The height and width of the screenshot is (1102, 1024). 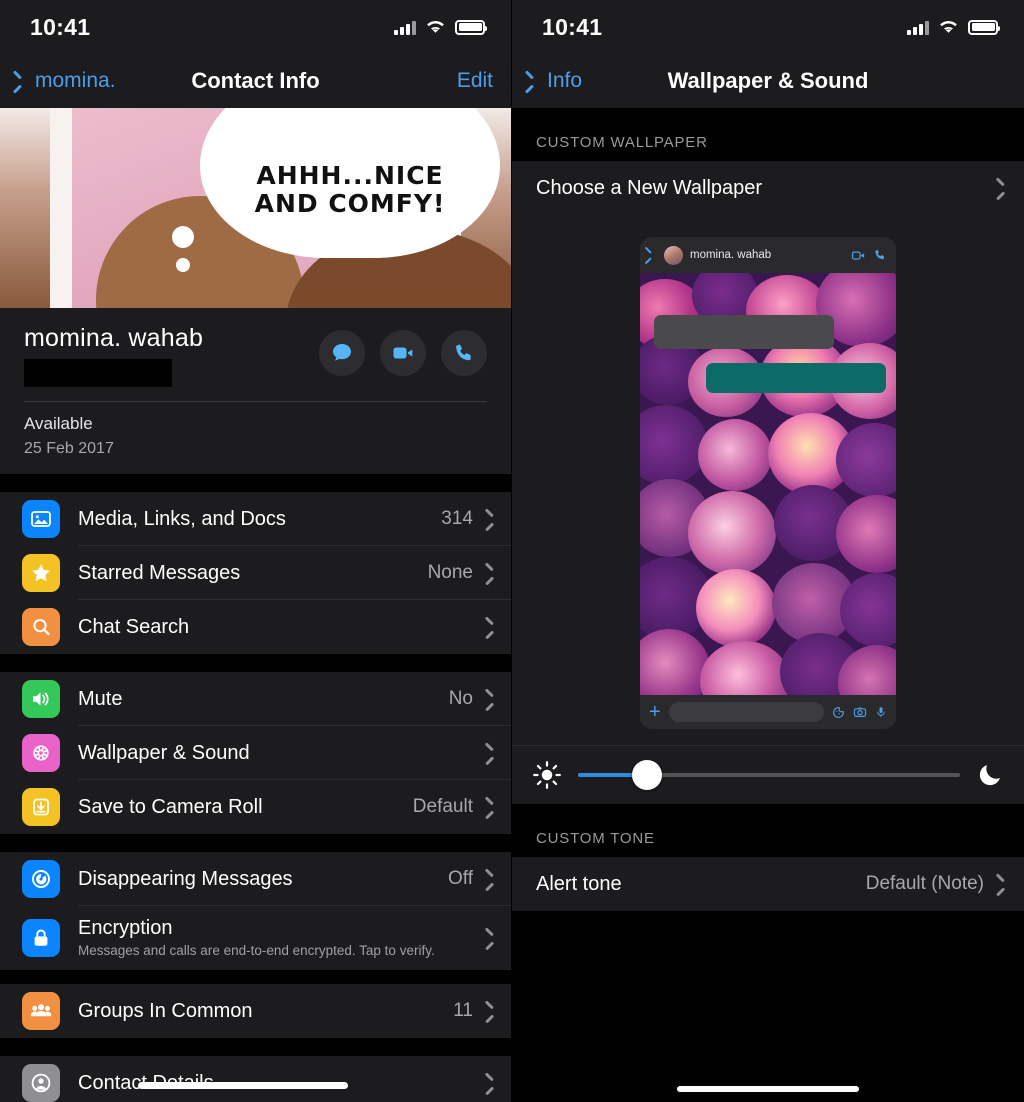 I want to click on search-icon, so click(x=41, y=627).